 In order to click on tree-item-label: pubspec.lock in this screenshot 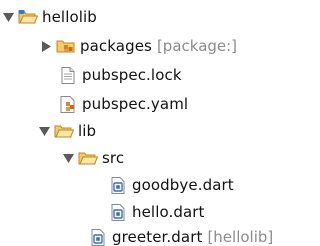, I will do `click(132, 75)`.